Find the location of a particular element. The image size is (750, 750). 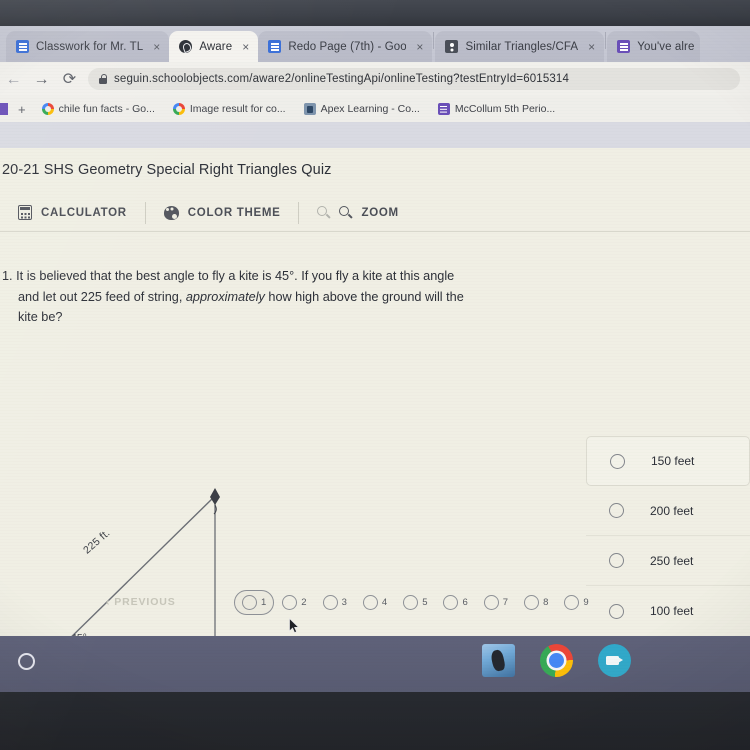

question-nav-9: 9 is located at coordinates (576, 602).